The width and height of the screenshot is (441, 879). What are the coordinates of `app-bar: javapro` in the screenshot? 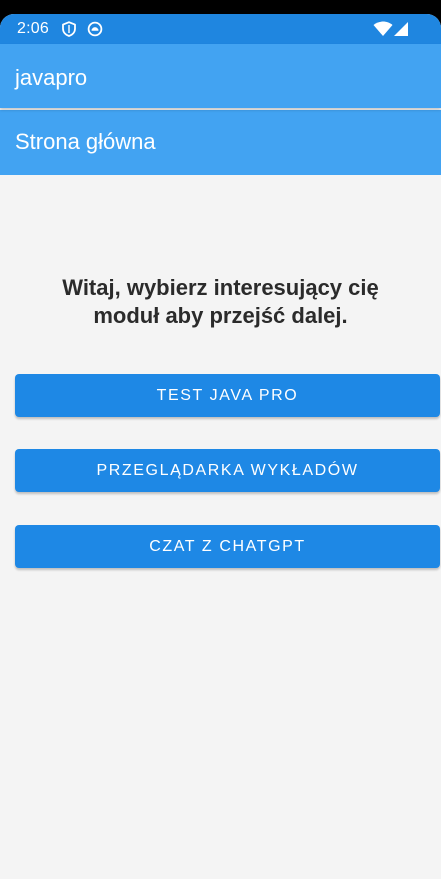 It's located at (220, 76).